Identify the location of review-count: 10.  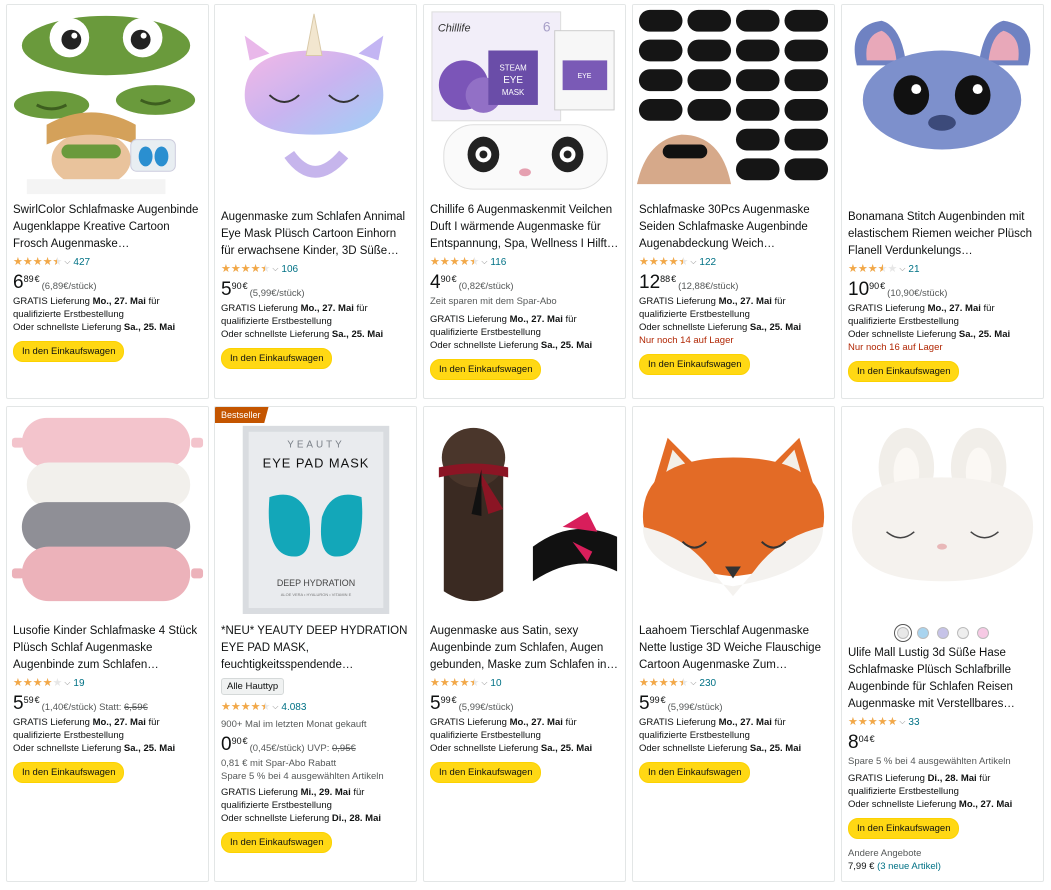
(495, 683).